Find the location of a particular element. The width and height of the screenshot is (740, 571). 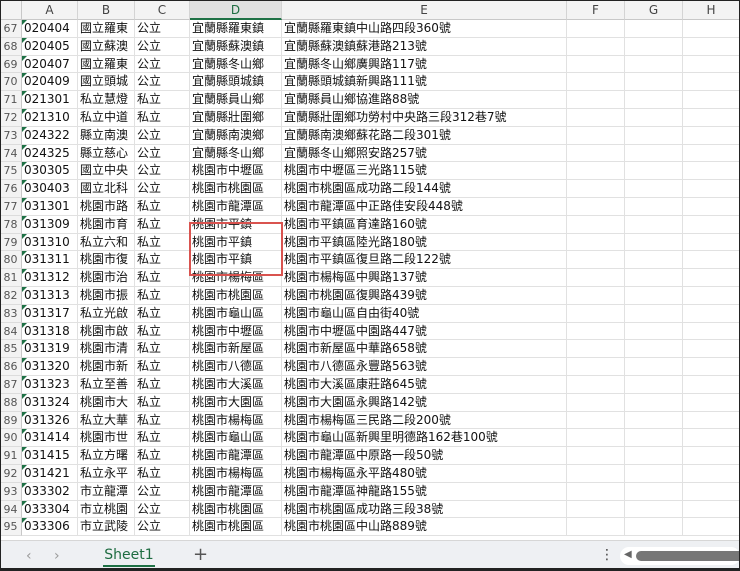

cell-a: 031319 is located at coordinates (50, 349).